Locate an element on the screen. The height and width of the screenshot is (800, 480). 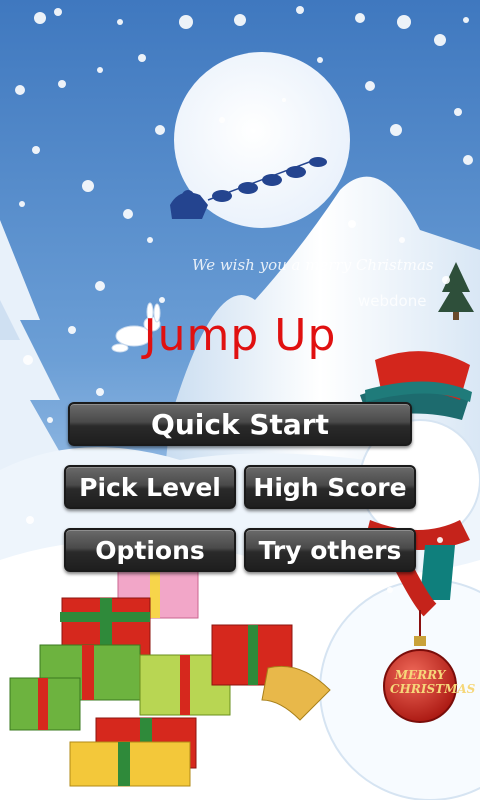
pick-level-button: Pick Level is located at coordinates (150, 487).